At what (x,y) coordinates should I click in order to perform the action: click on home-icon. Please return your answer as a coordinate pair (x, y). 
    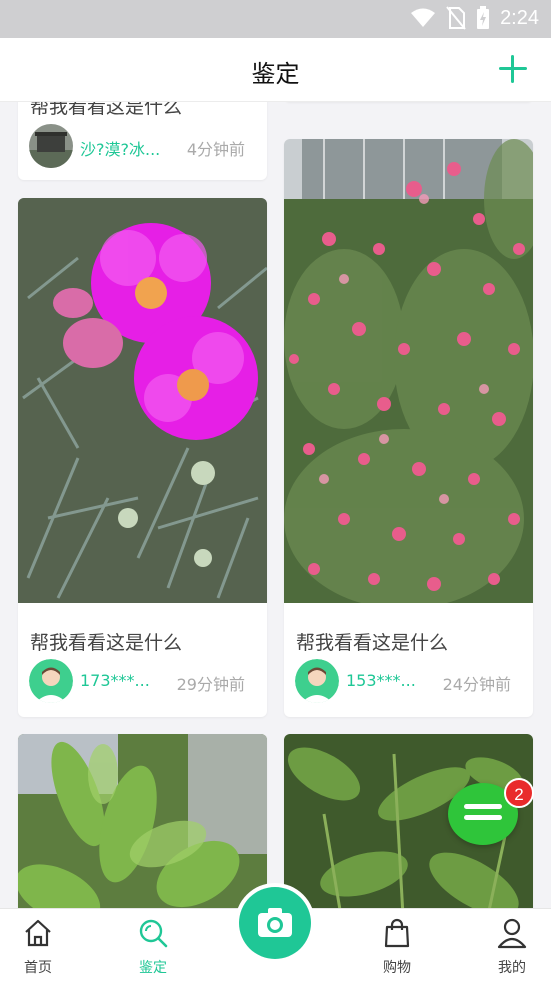
    Looking at the image, I should click on (38, 933).